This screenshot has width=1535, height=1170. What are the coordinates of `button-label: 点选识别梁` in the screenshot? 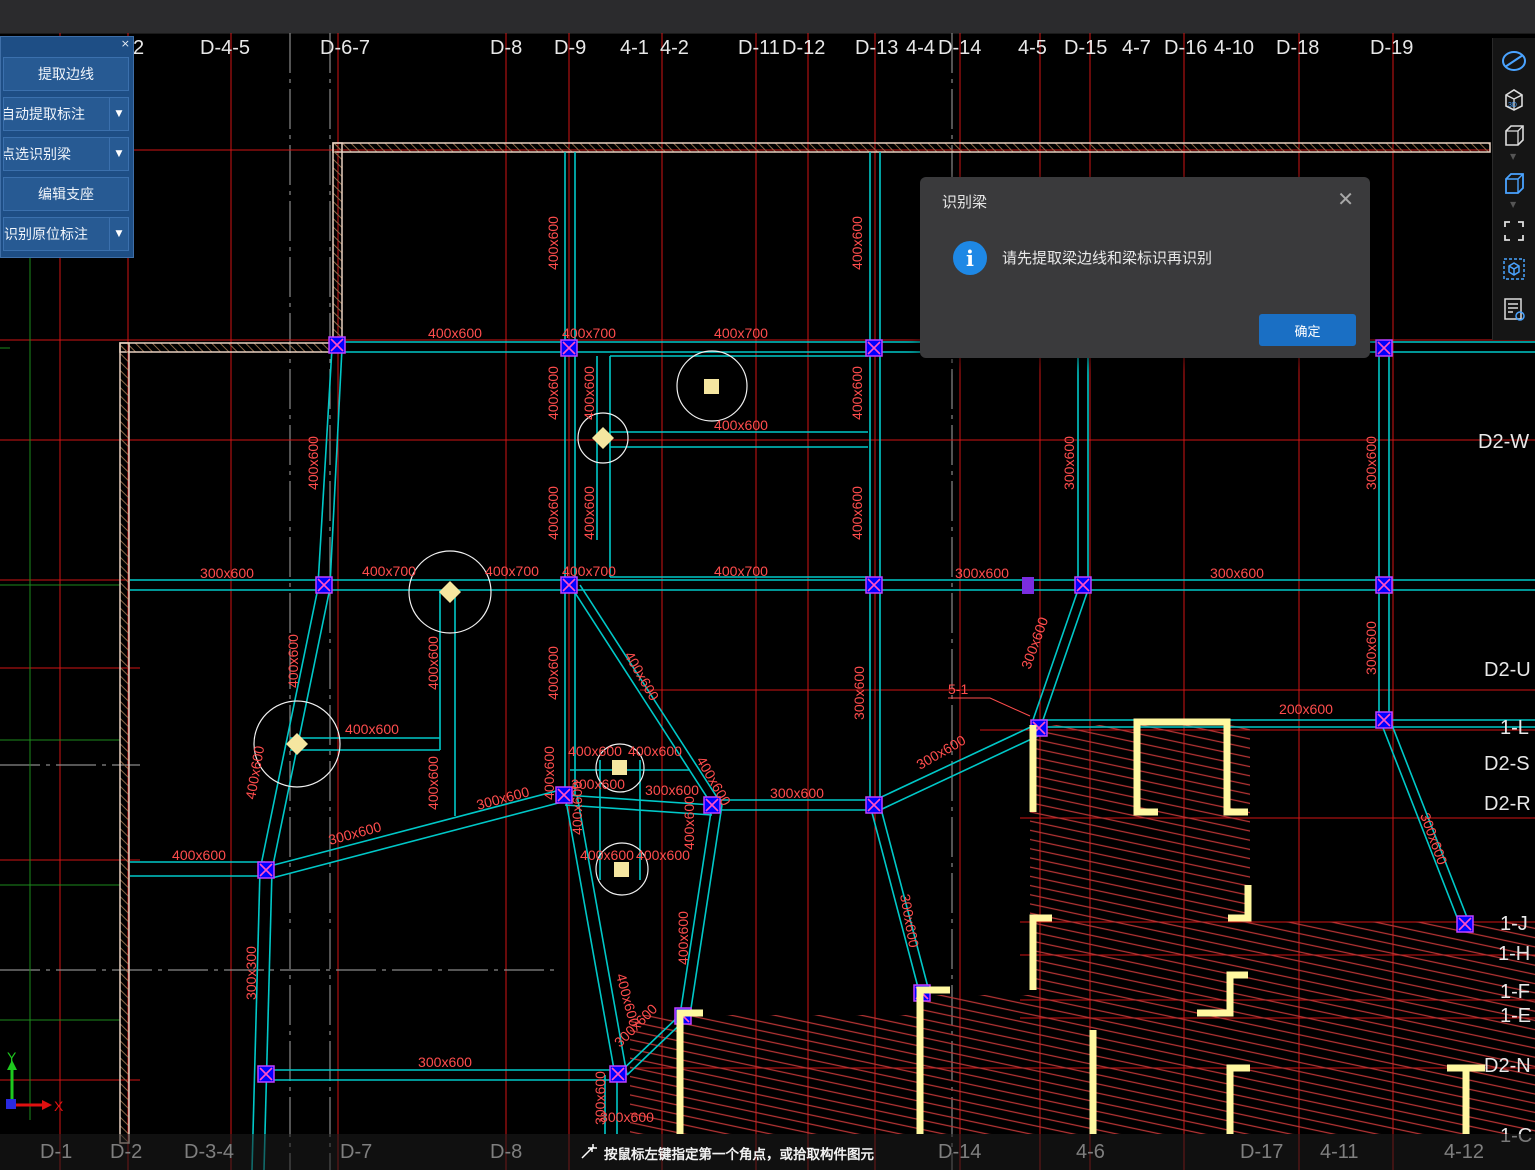 It's located at (37, 155).